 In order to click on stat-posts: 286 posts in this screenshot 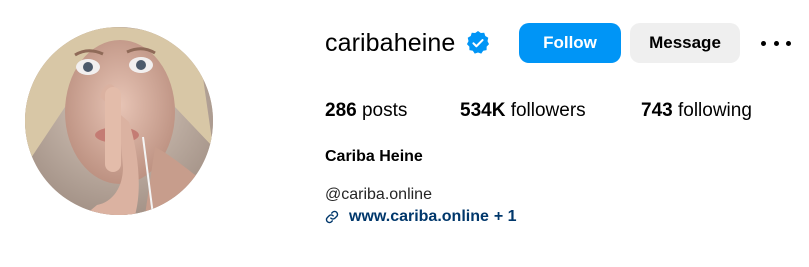, I will do `click(366, 111)`.